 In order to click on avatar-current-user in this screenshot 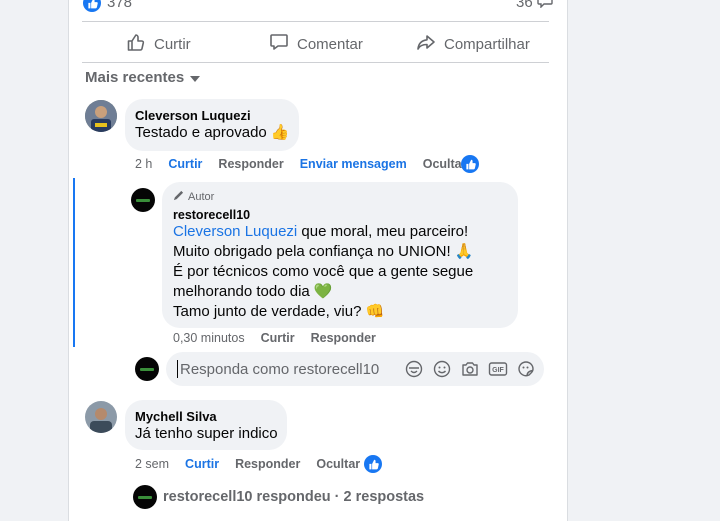, I will do `click(147, 369)`.